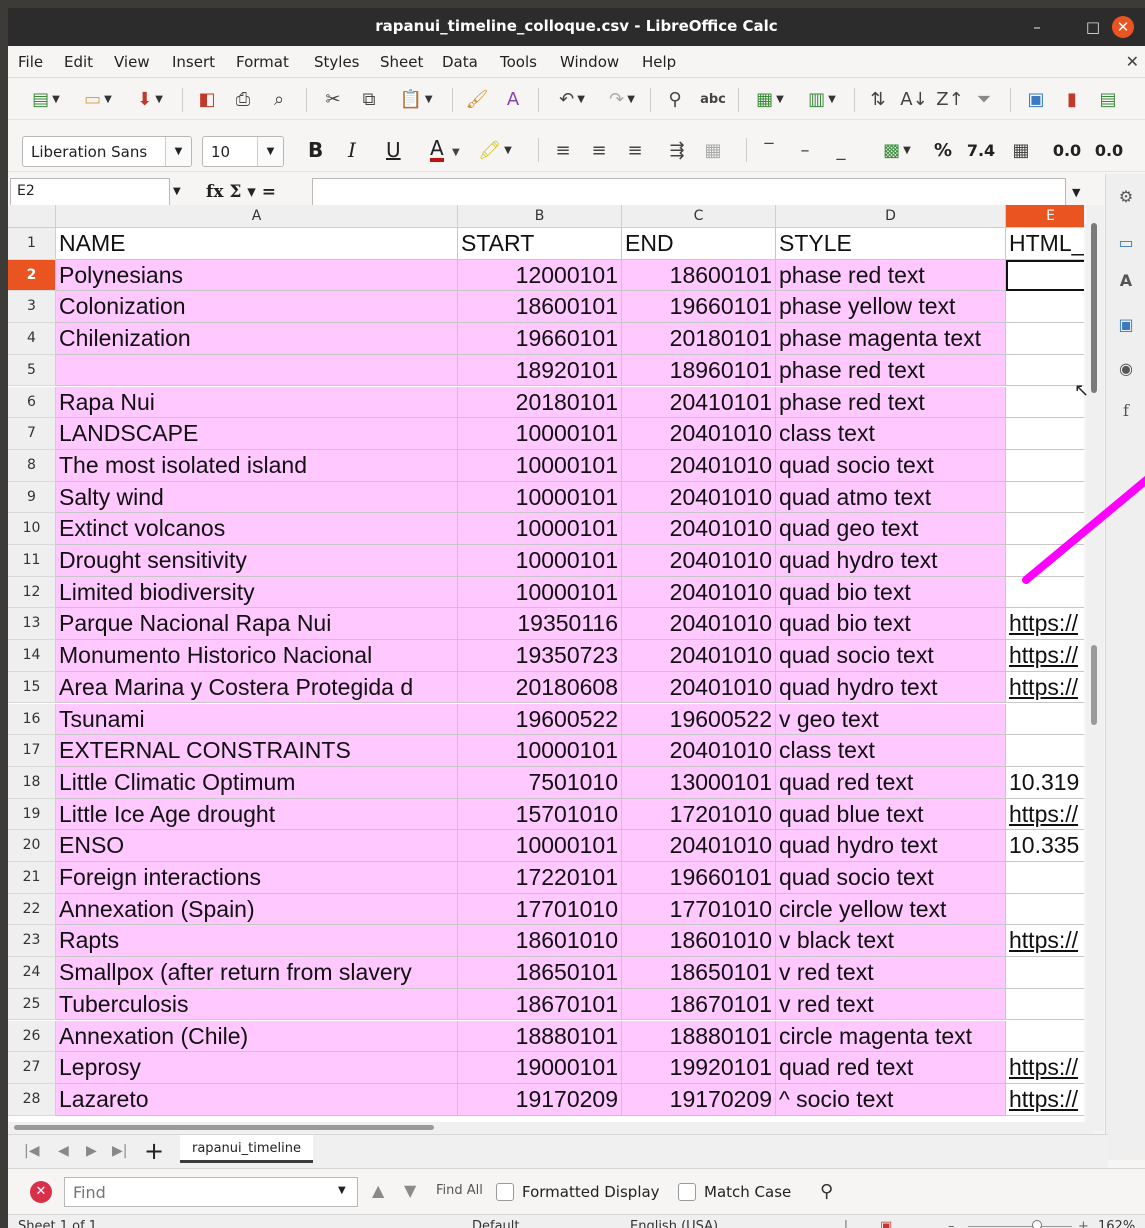 The image size is (1145, 1228). What do you see at coordinates (1036, 99) in the screenshot?
I see `insert-image-icon: ▣` at bounding box center [1036, 99].